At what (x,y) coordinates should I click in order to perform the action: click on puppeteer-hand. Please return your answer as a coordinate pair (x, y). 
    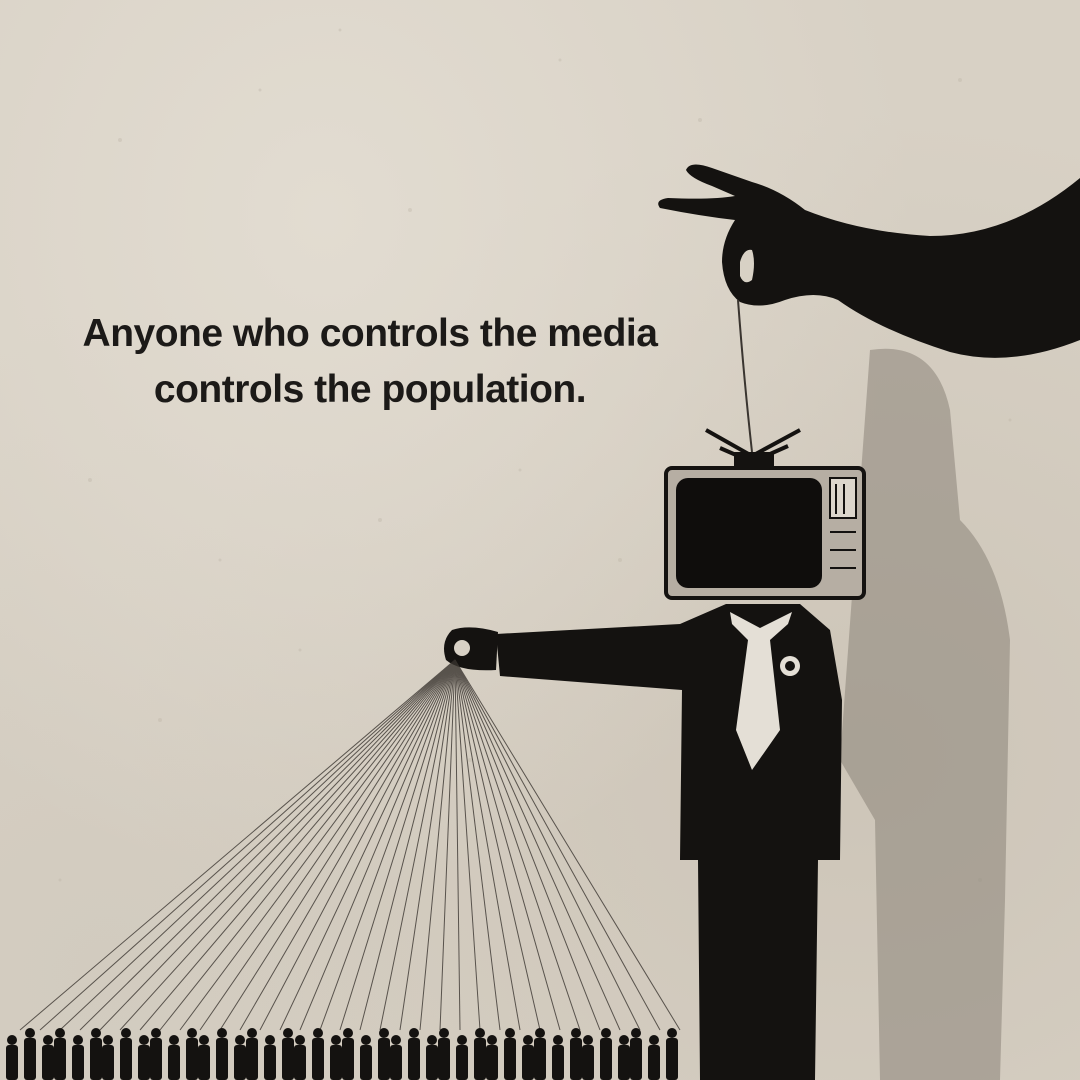
    Looking at the image, I should click on (869, 261).